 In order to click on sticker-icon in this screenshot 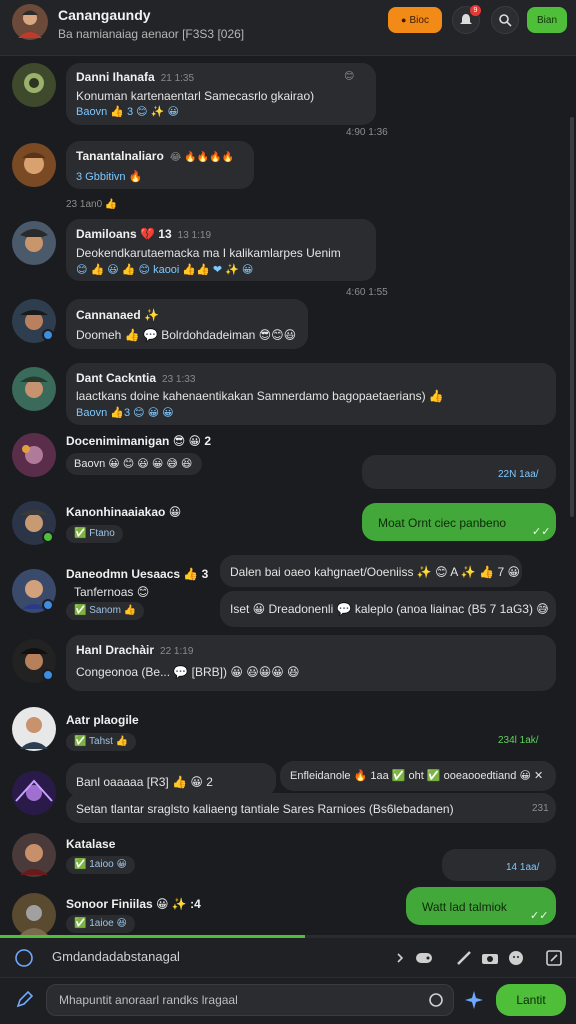, I will do `click(516, 958)`.